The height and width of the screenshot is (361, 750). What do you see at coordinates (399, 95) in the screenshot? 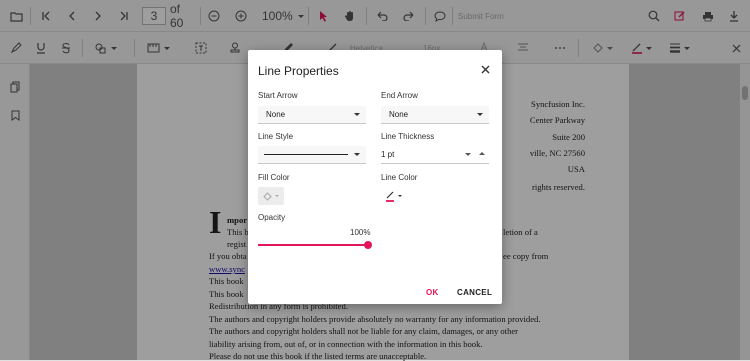
I see `end-arrow-label: End Arrow` at bounding box center [399, 95].